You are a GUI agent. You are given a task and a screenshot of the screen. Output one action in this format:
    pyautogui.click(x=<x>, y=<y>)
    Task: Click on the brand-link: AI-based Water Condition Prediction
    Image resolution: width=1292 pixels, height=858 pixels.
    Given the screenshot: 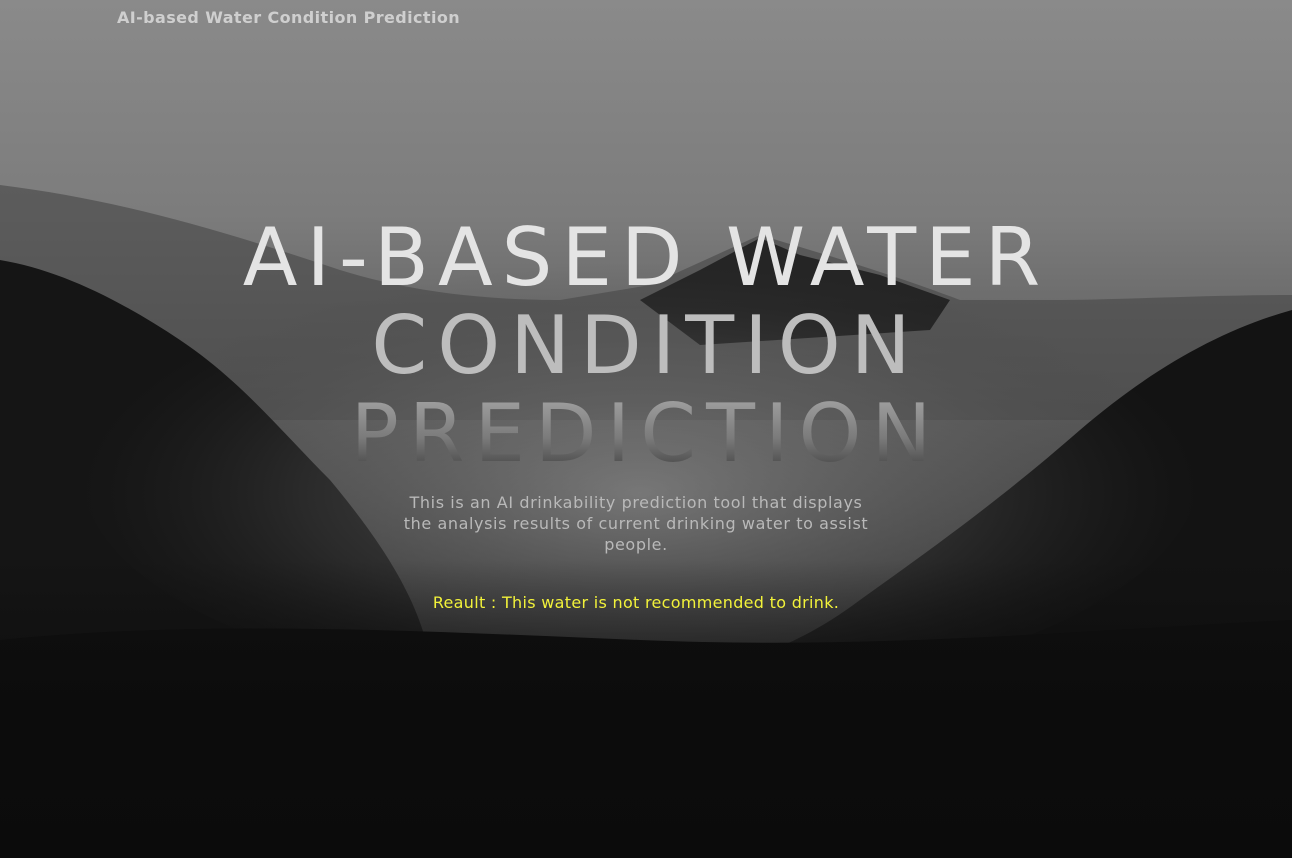 What is the action you would take?
    pyautogui.click(x=288, y=17)
    